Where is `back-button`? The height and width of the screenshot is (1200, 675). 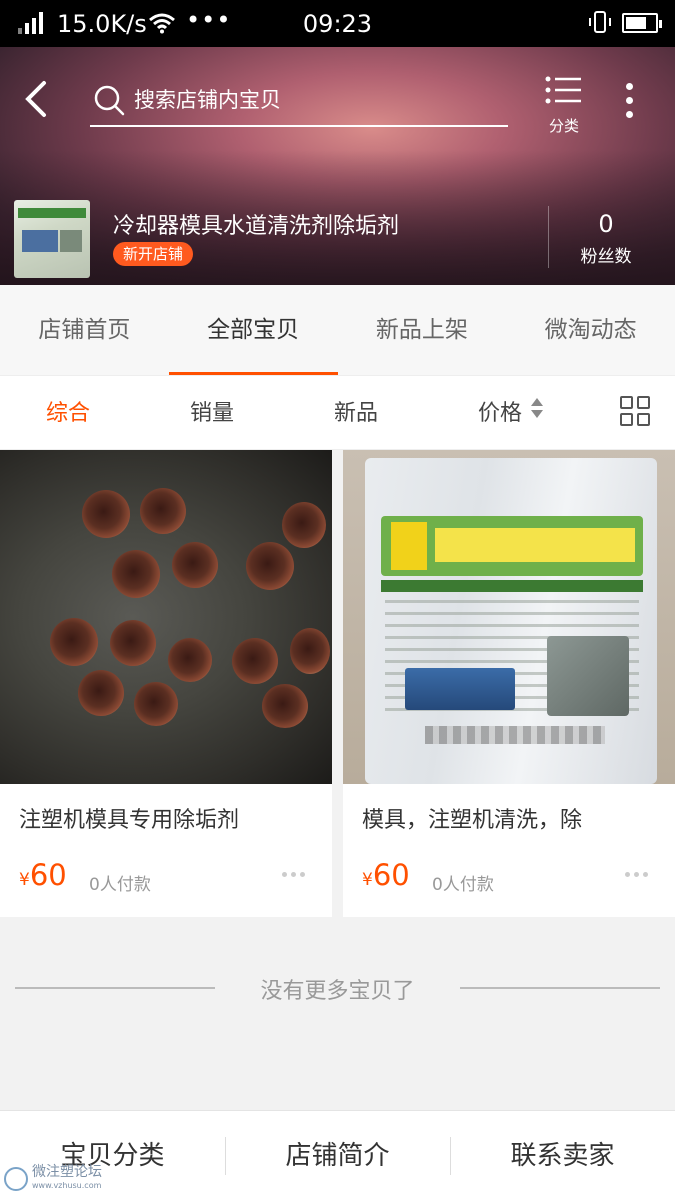 back-button is located at coordinates (38, 99).